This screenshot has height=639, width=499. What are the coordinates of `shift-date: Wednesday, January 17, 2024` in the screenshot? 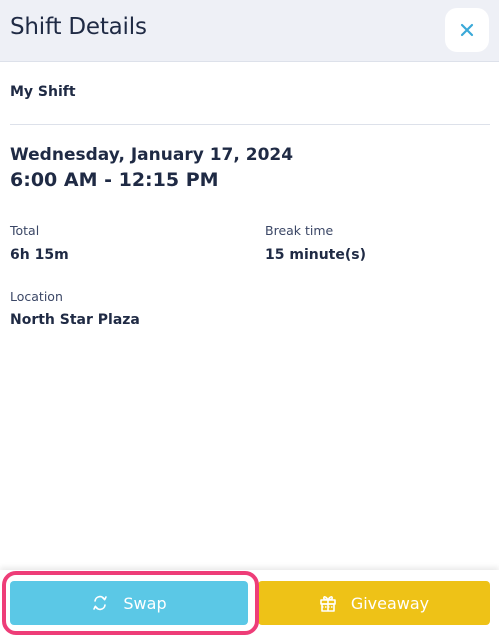 It's located at (152, 155).